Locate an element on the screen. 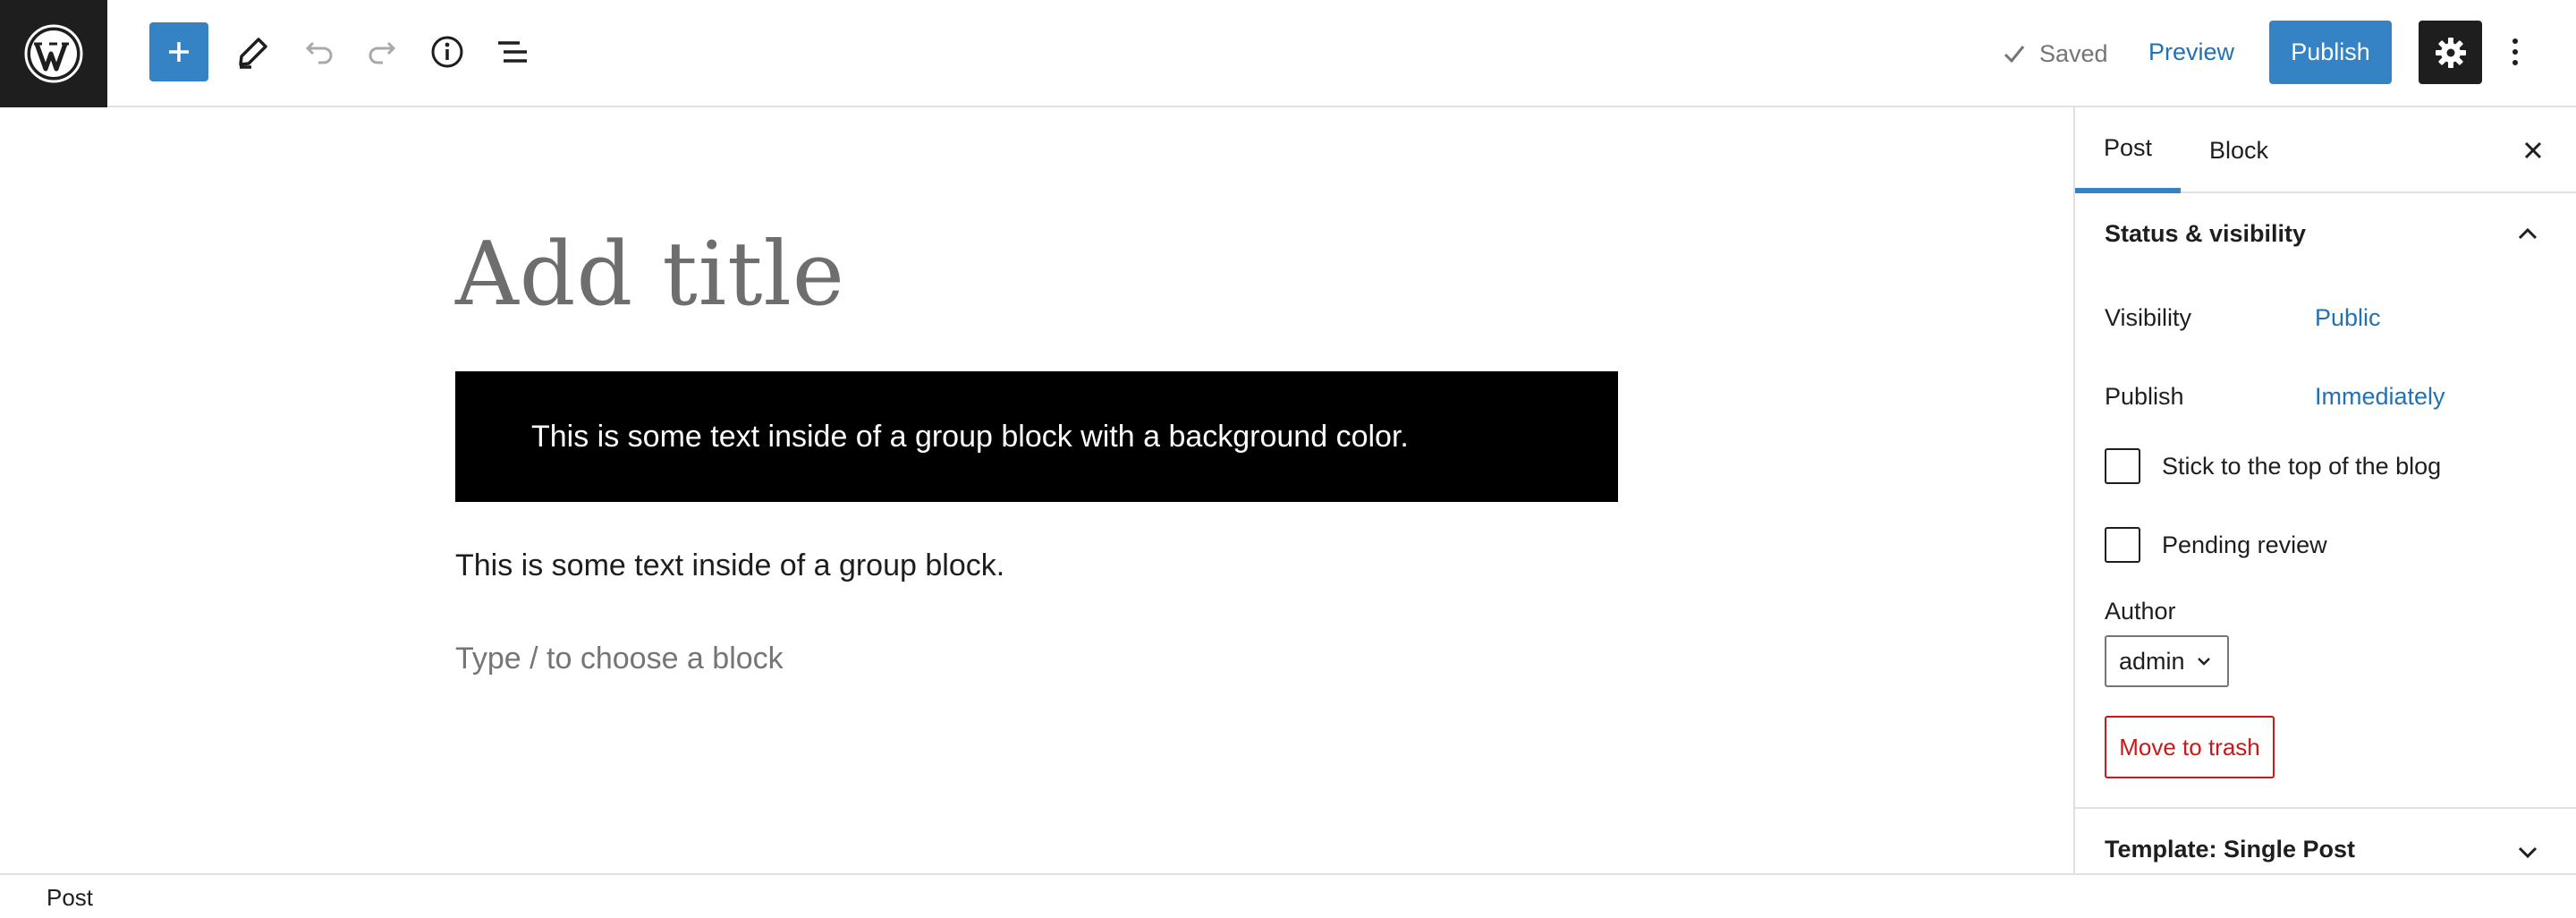 This screenshot has height=918, width=2576. wordpress-icon is located at coordinates (53, 53).